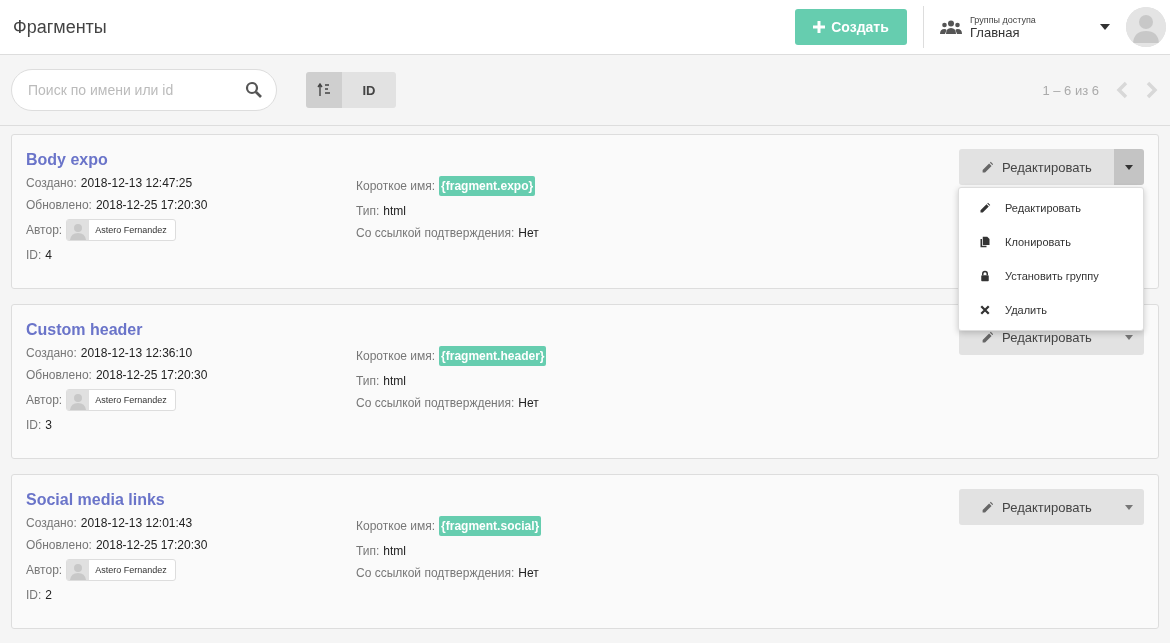 The height and width of the screenshot is (643, 1170). I want to click on id-value: 3, so click(49, 425).